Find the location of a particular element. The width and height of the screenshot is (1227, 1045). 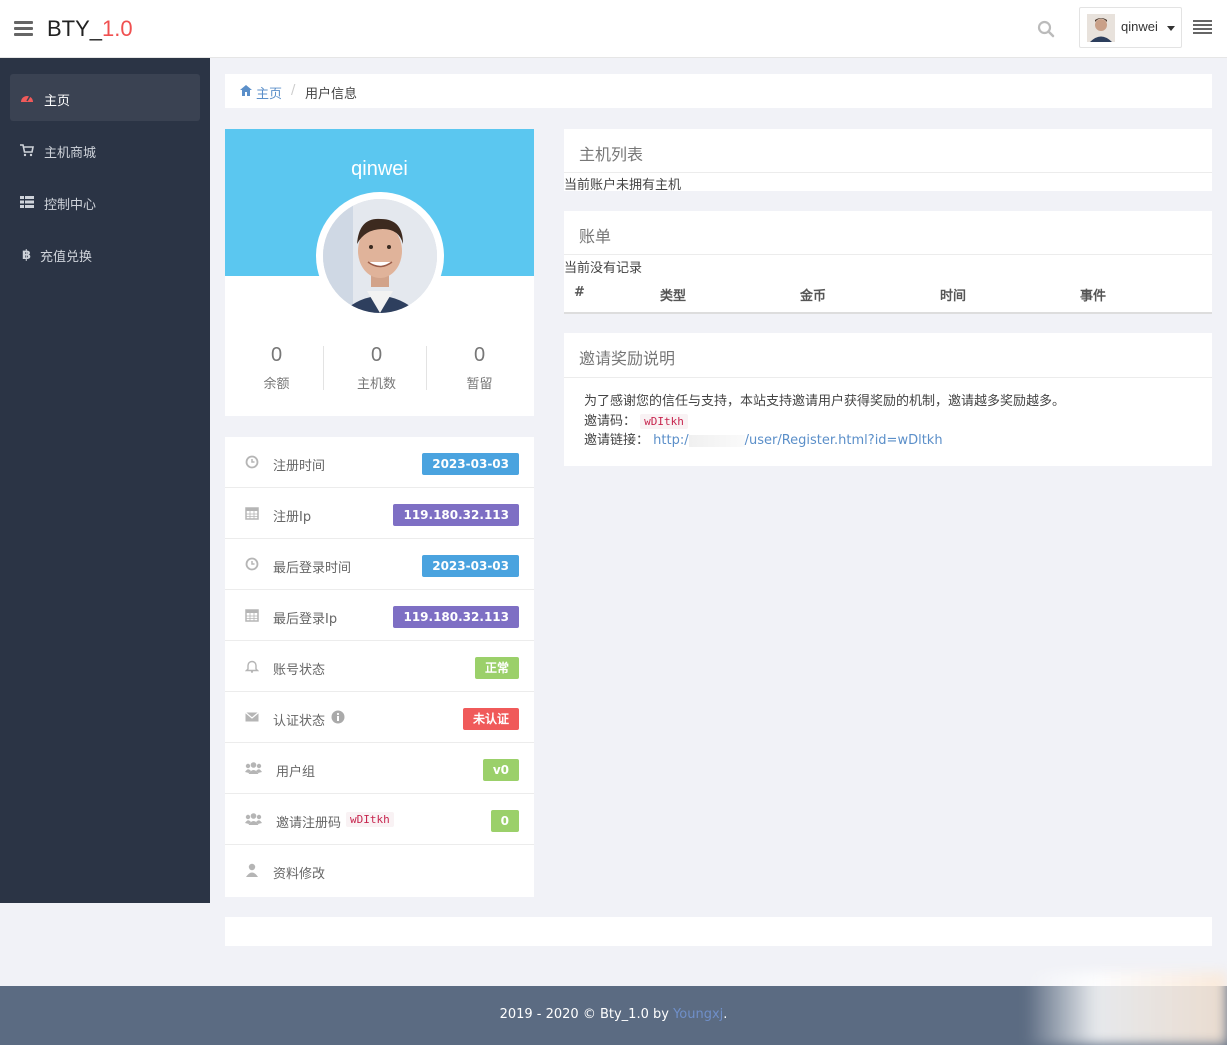

info-label: 最后登录时间 is located at coordinates (312, 568).